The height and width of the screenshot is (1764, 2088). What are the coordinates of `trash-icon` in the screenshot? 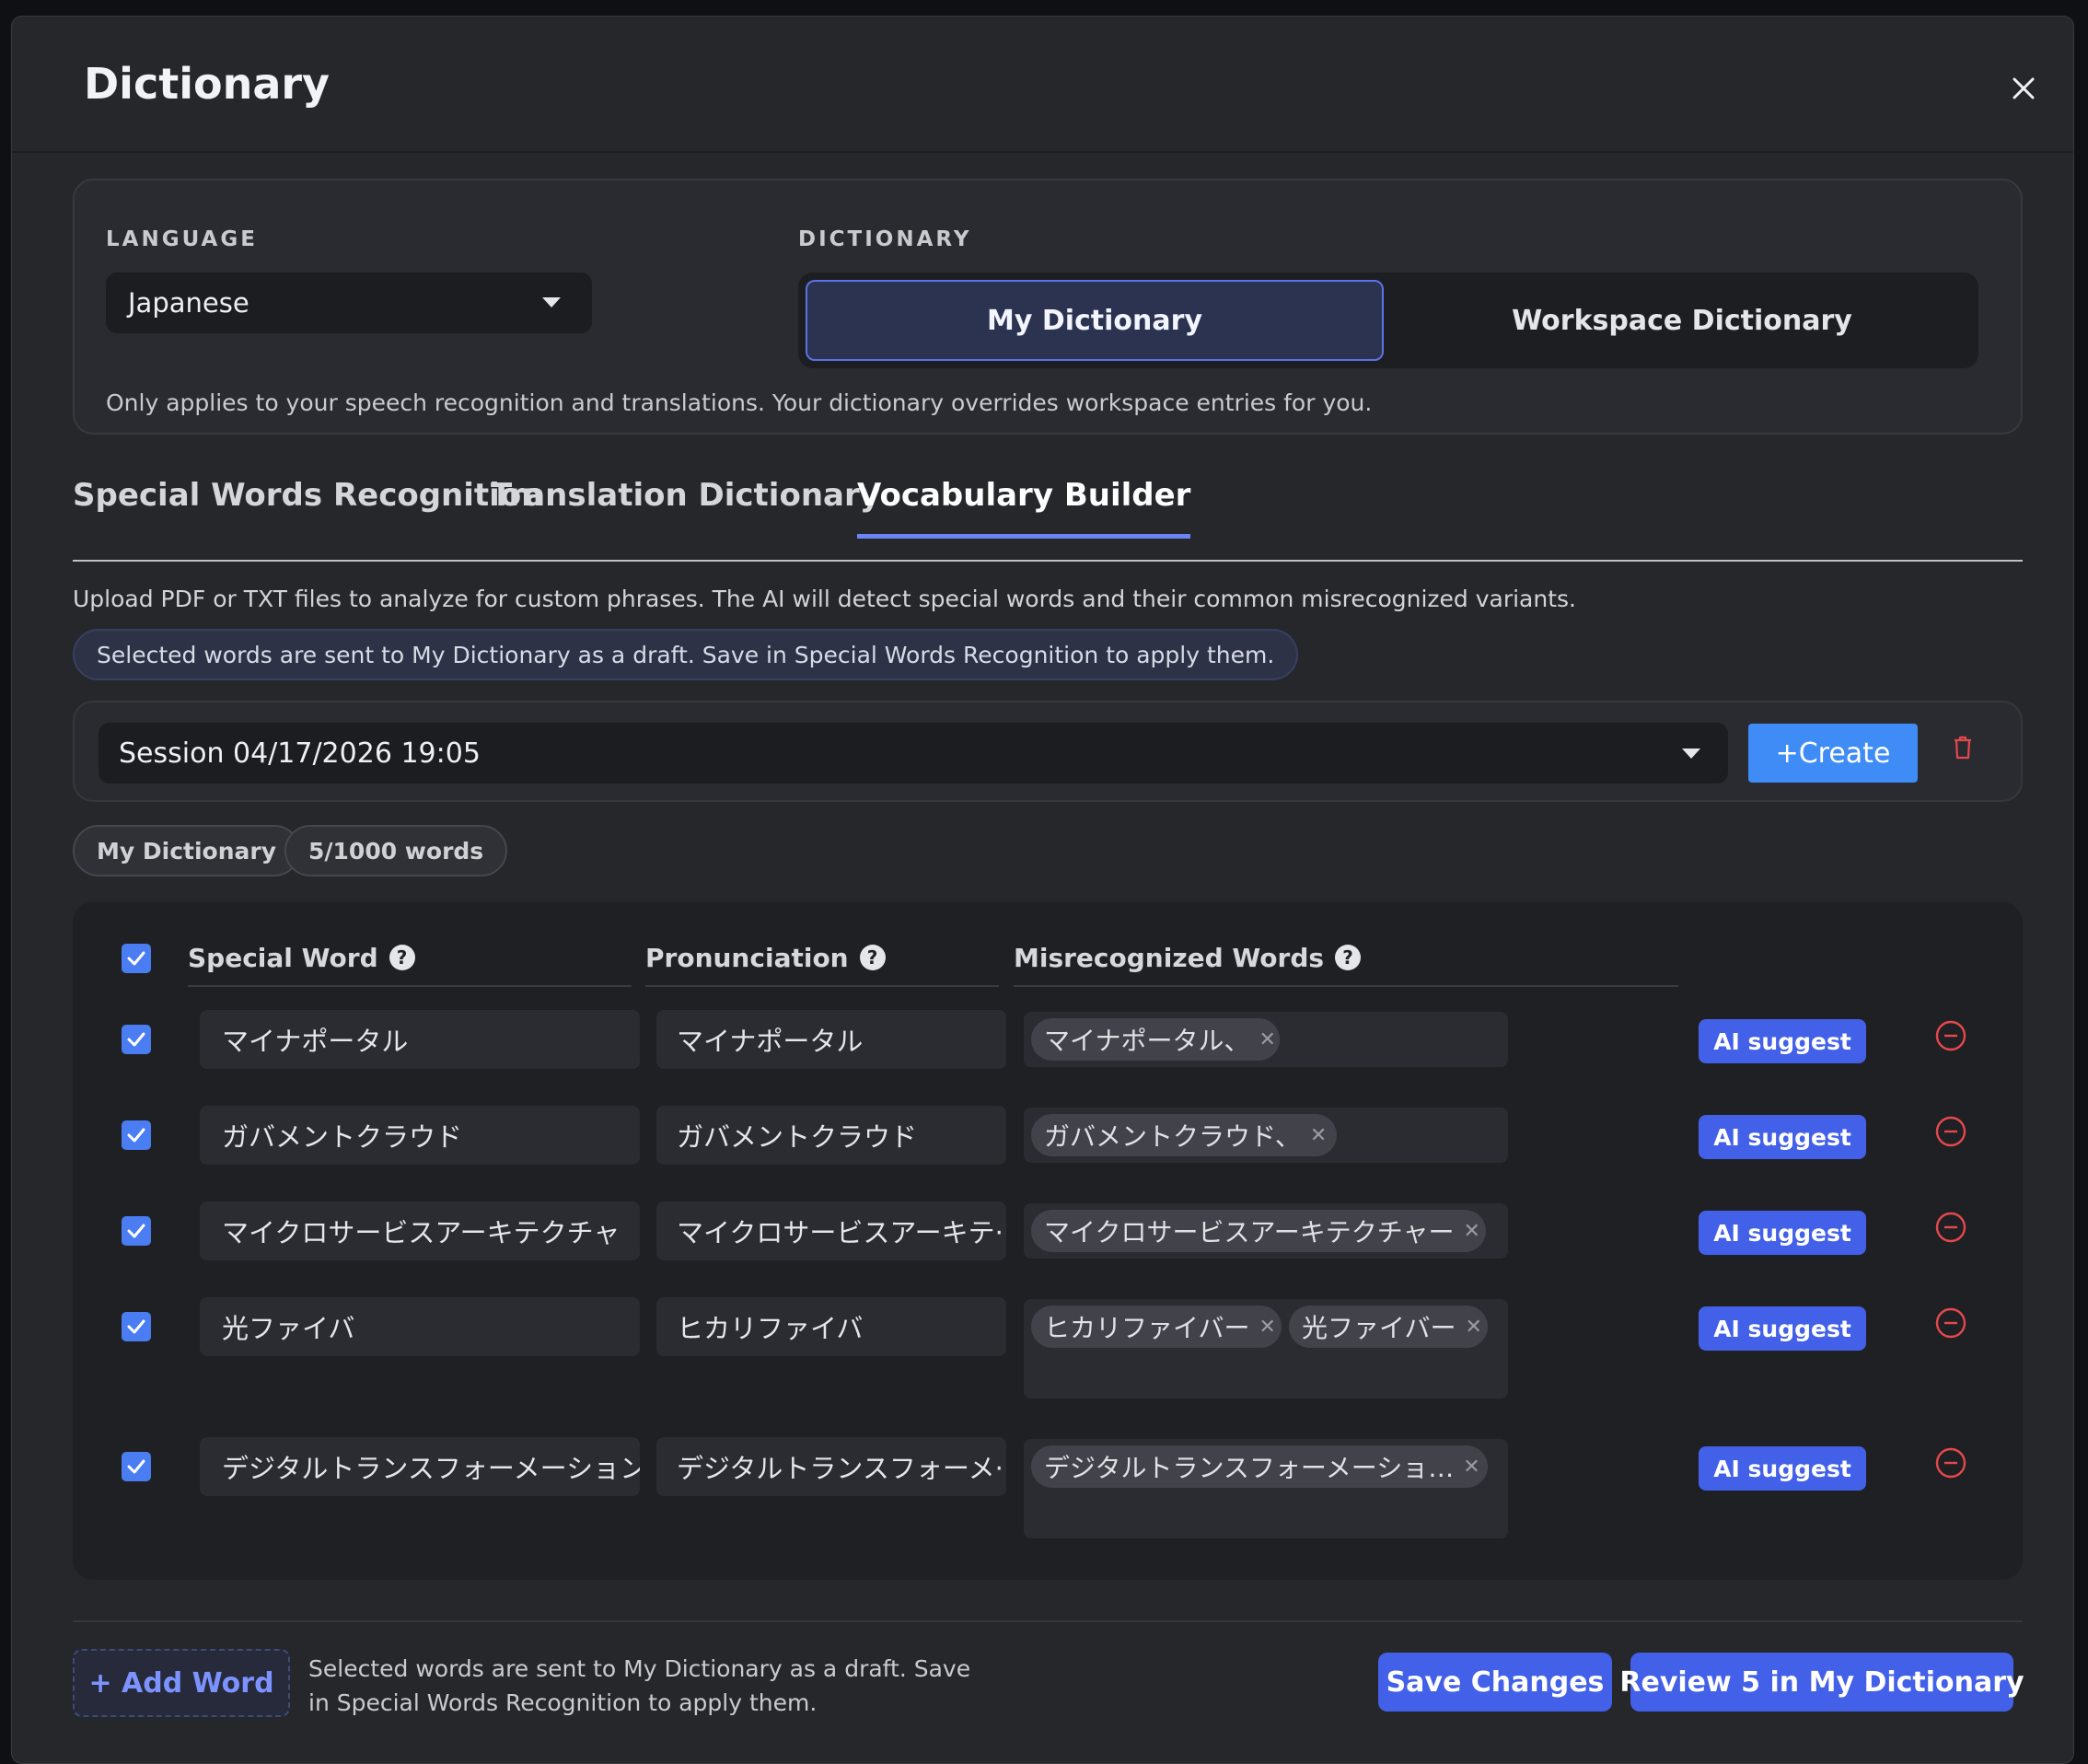 It's located at (1963, 748).